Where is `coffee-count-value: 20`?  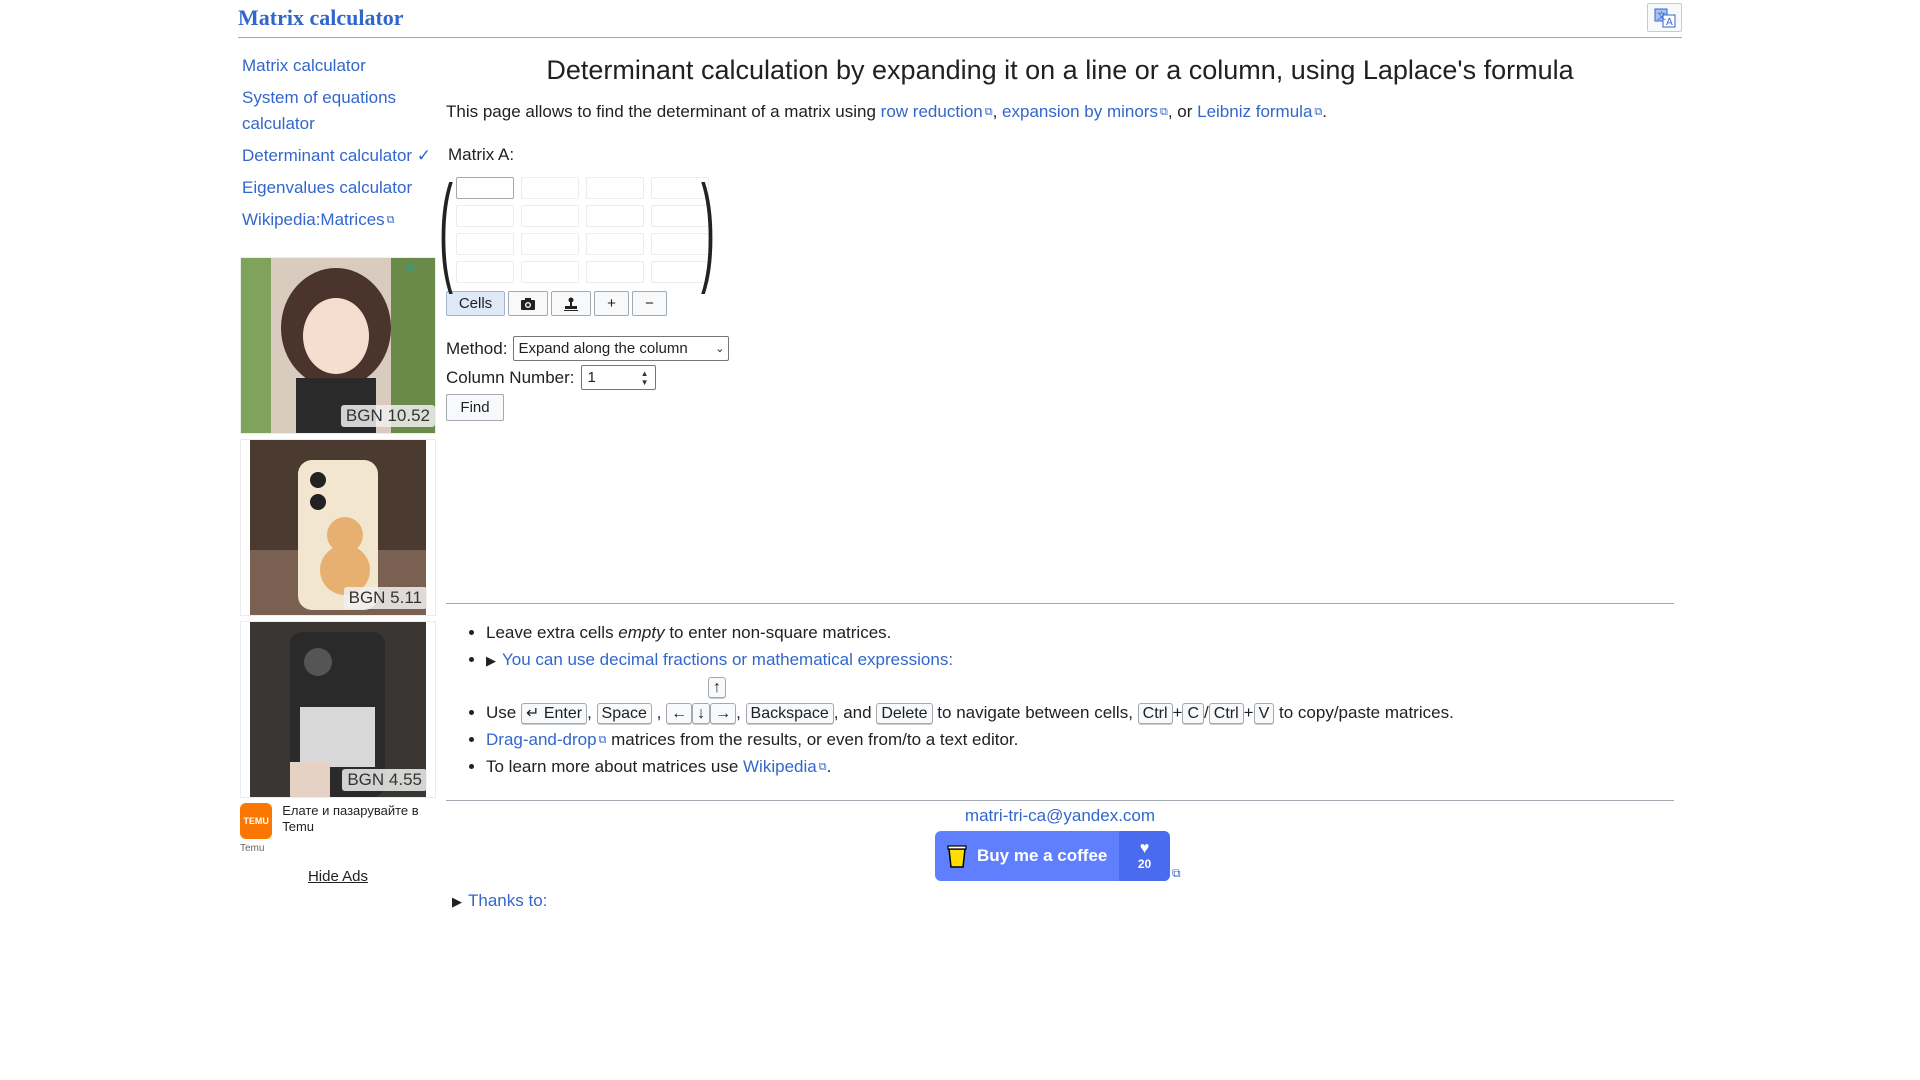
coffee-count-value: 20 is located at coordinates (1144, 864).